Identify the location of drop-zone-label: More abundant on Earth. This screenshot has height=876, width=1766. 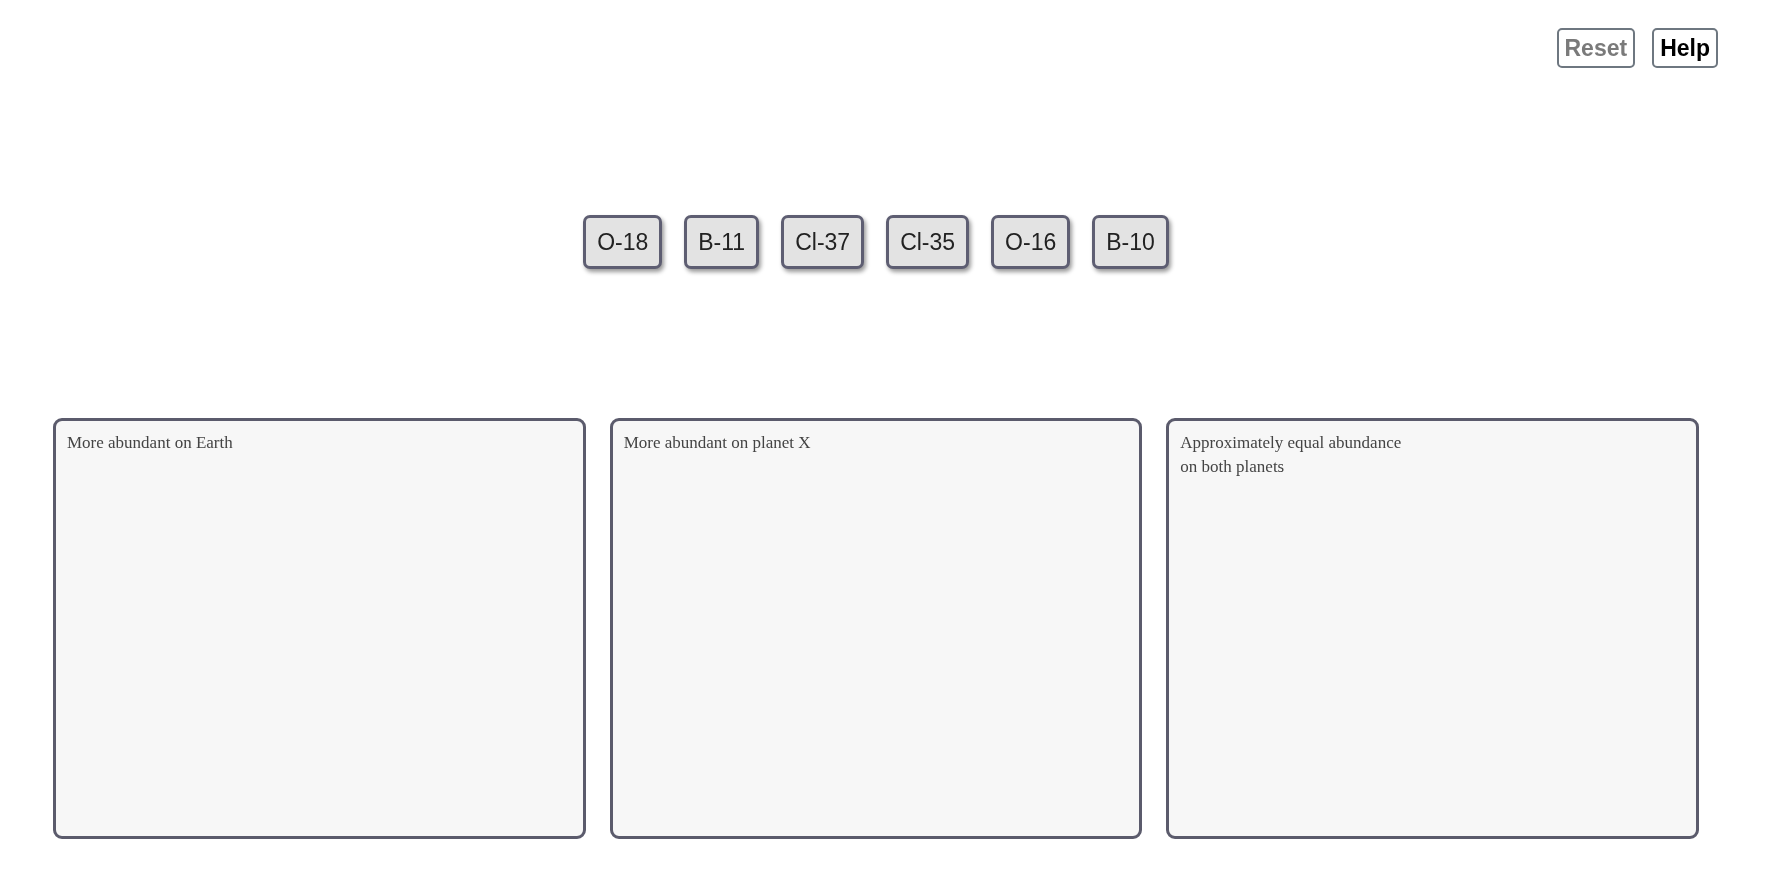
(150, 443).